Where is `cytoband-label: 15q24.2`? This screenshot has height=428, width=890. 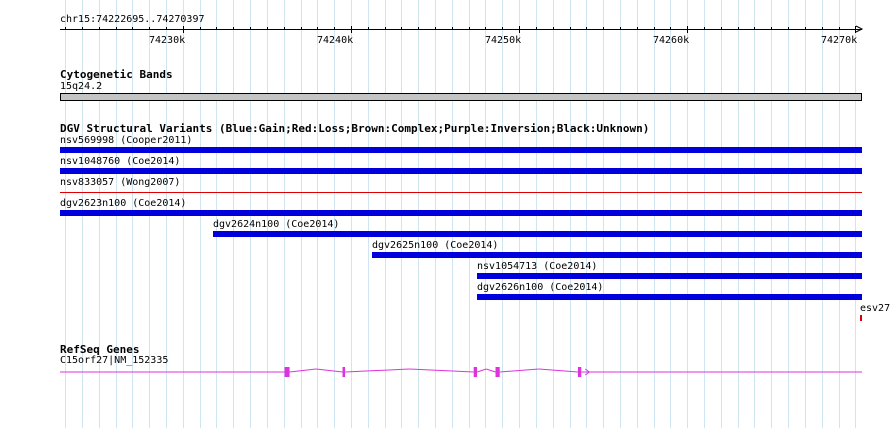
cytoband-label: 15q24.2 is located at coordinates (81, 86).